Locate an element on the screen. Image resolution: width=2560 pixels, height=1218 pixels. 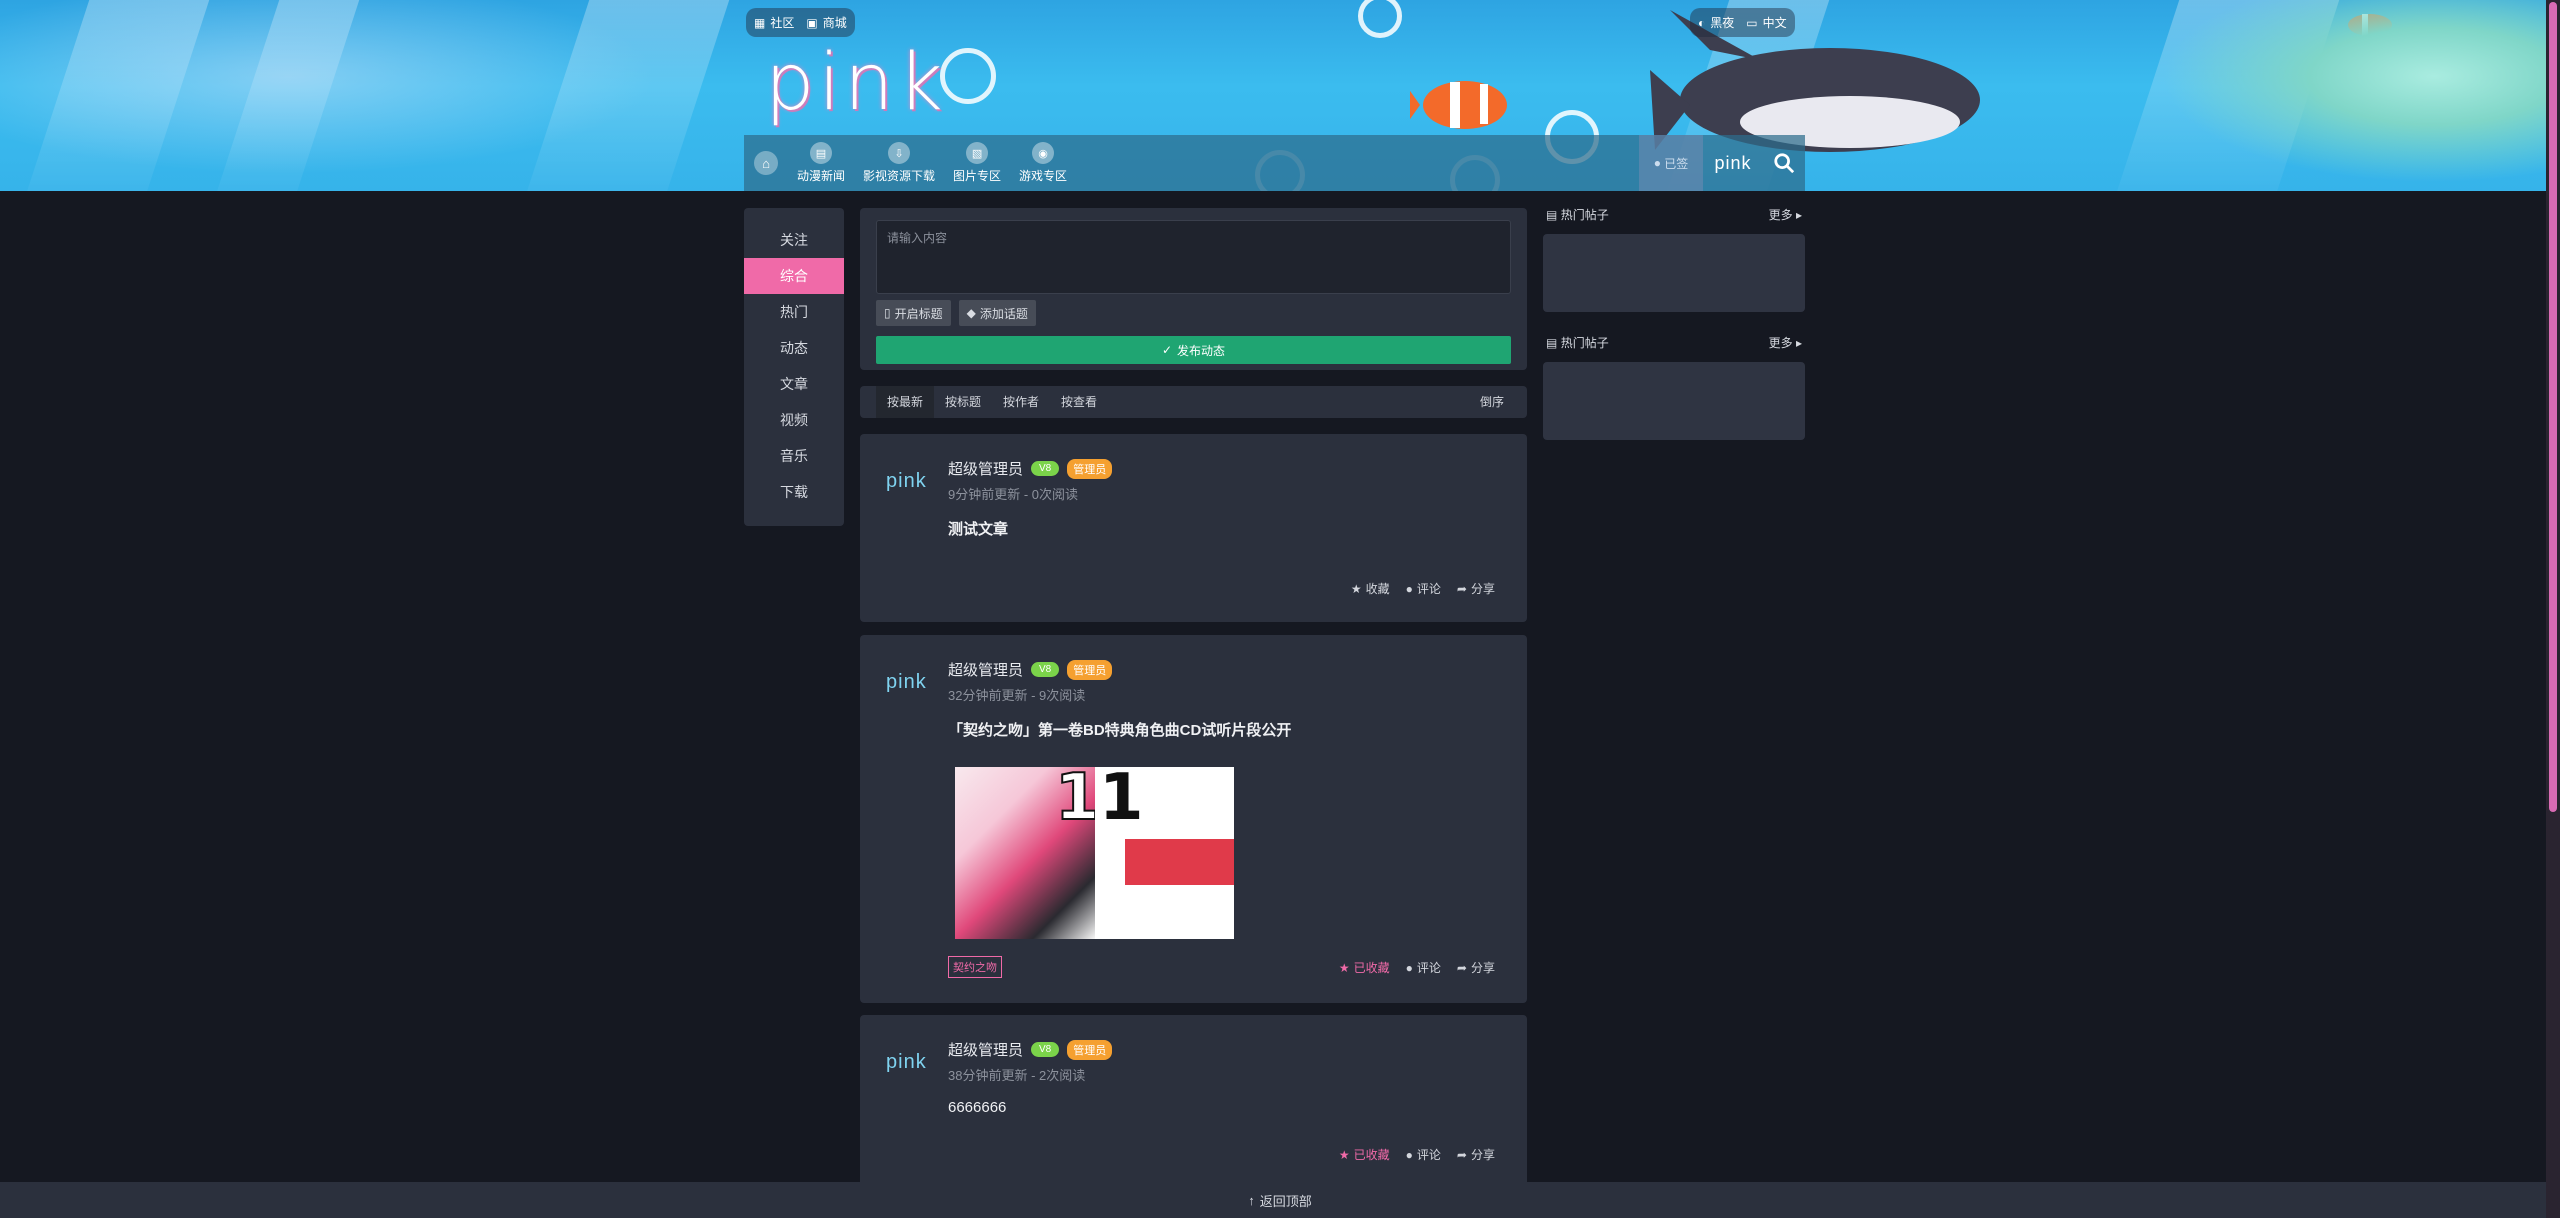
bd-cover-image: 1 is located at coordinates (1028, 853).